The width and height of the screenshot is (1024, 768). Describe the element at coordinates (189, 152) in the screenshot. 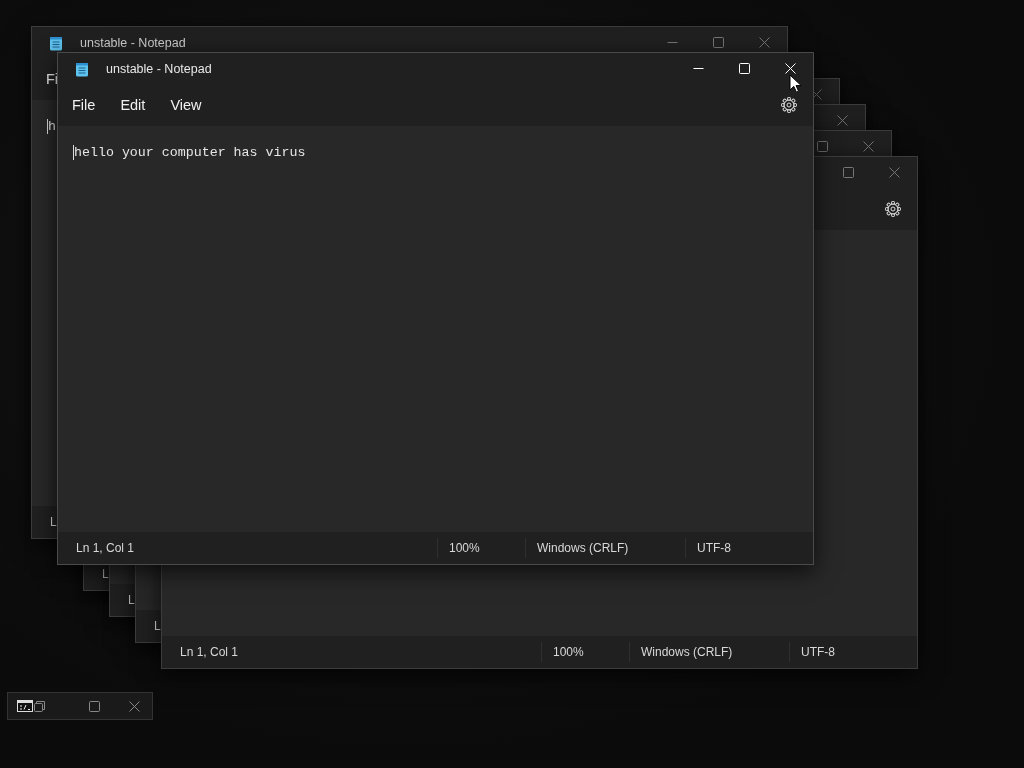

I see `document-text: hello your computer has virus` at that location.